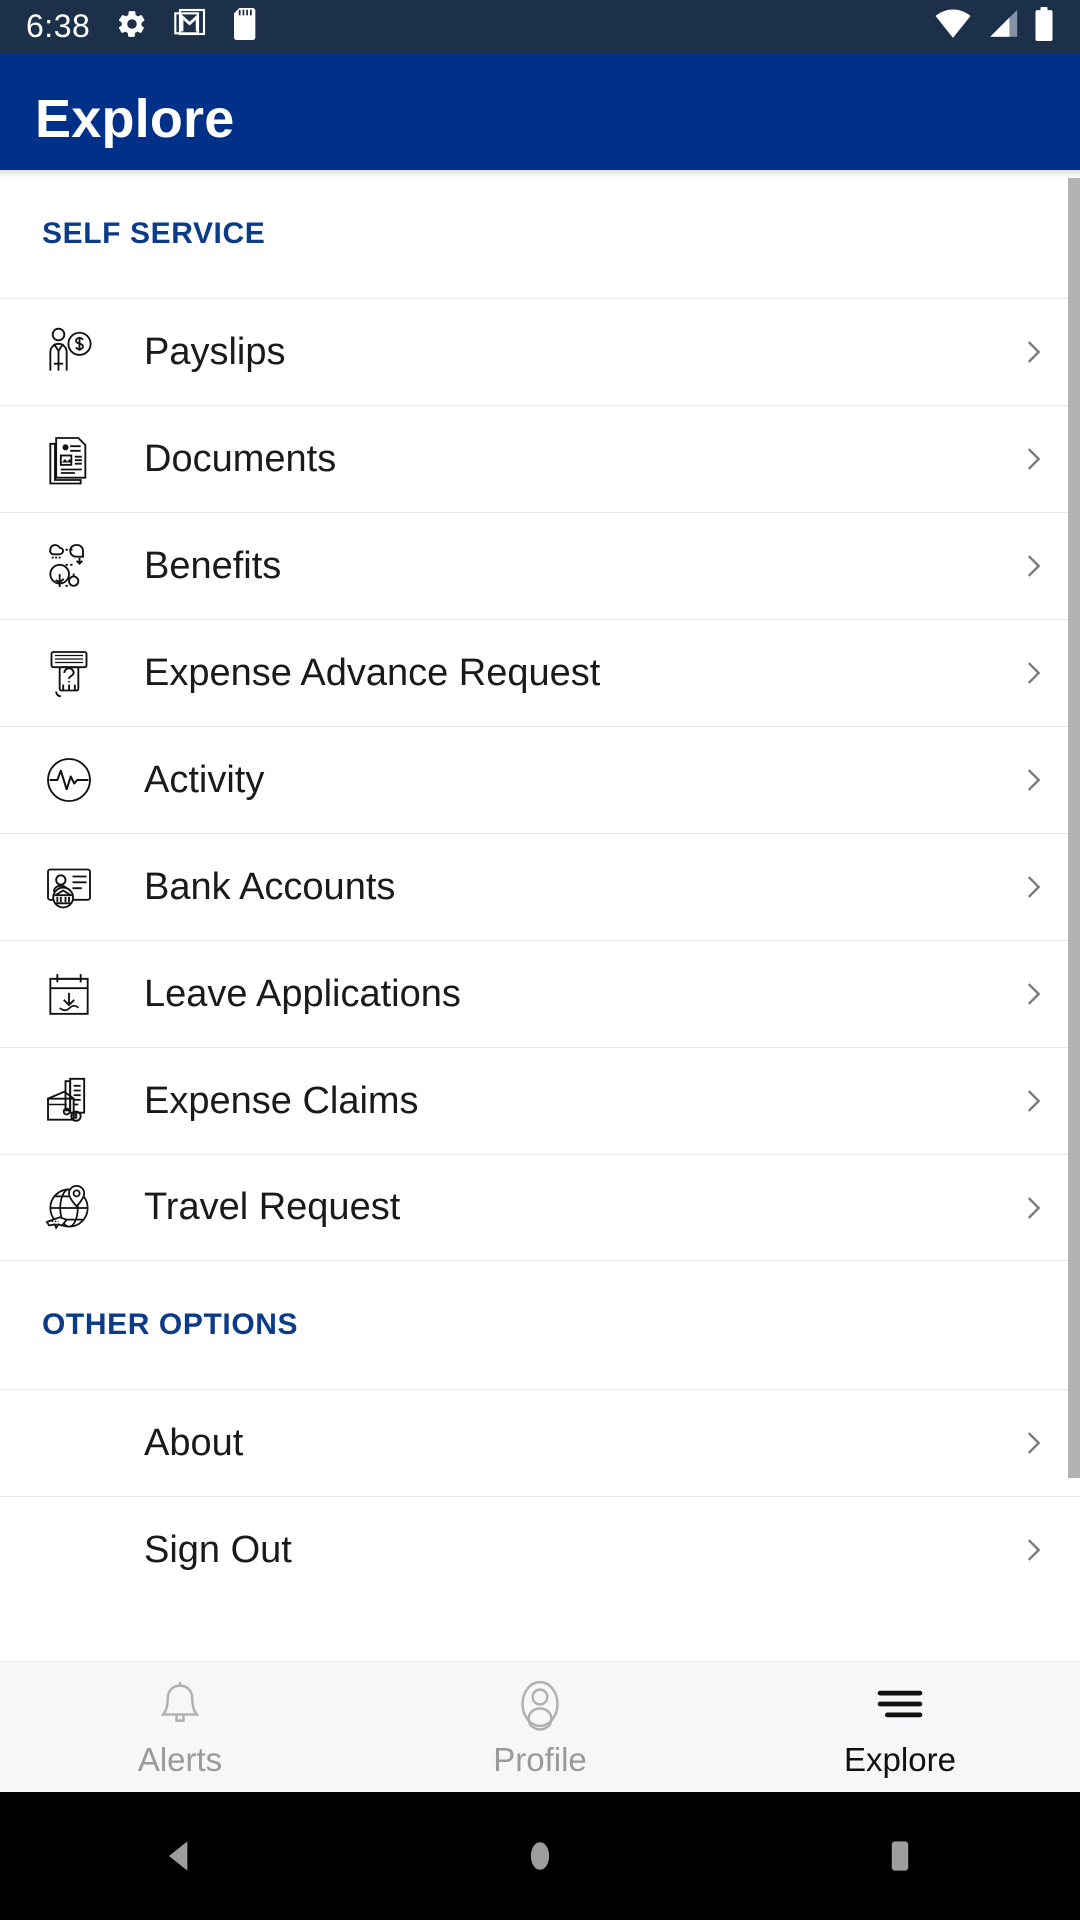 The image size is (1080, 1920). What do you see at coordinates (540, 886) in the screenshot?
I see `list-item-bank-accounts: Bank Accounts` at bounding box center [540, 886].